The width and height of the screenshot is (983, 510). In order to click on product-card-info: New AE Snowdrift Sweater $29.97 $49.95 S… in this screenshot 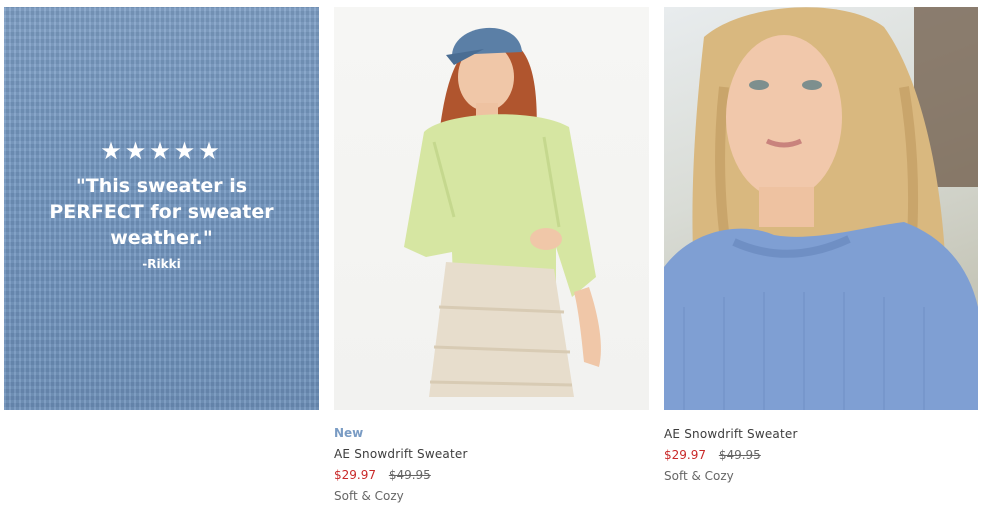, I will do `click(401, 464)`.